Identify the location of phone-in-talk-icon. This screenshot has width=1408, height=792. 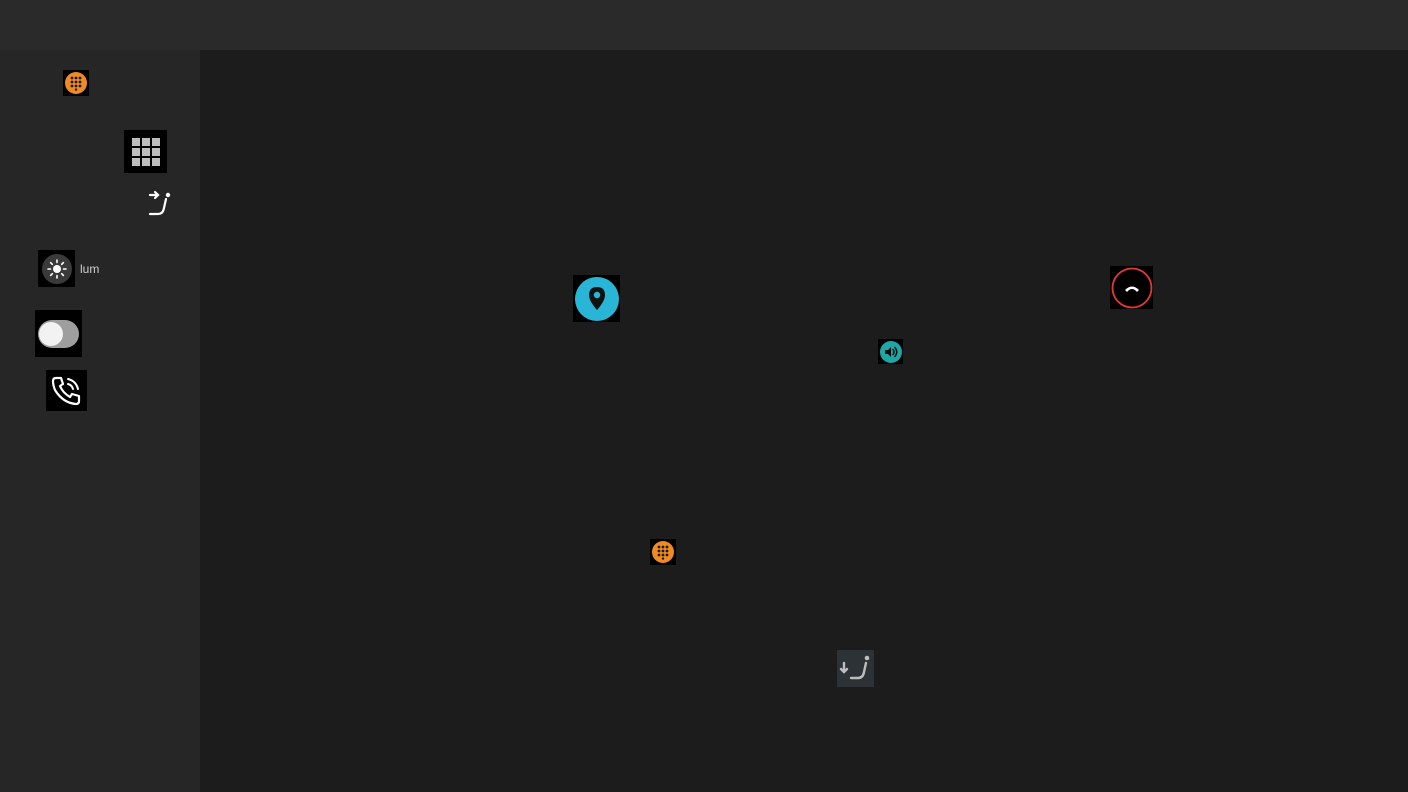
(65, 390).